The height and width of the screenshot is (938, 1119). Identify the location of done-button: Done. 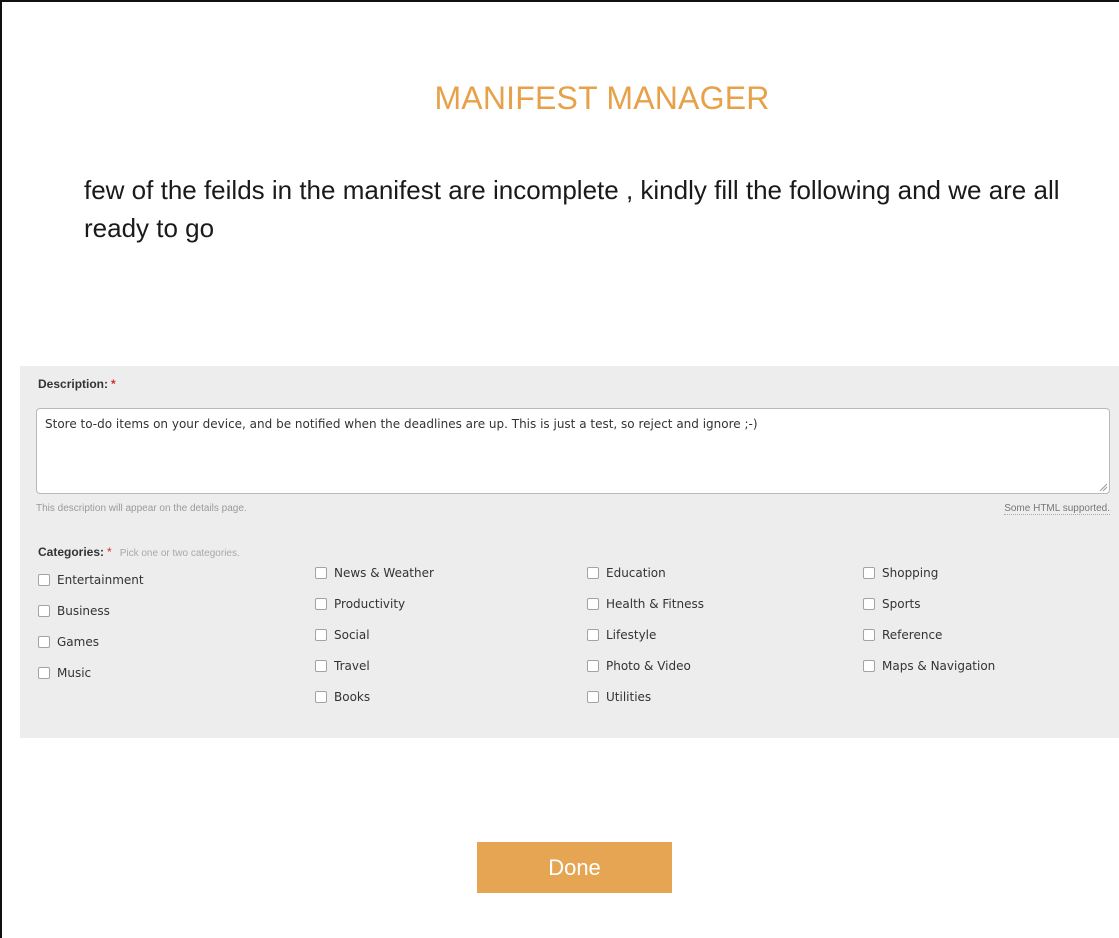
(574, 867).